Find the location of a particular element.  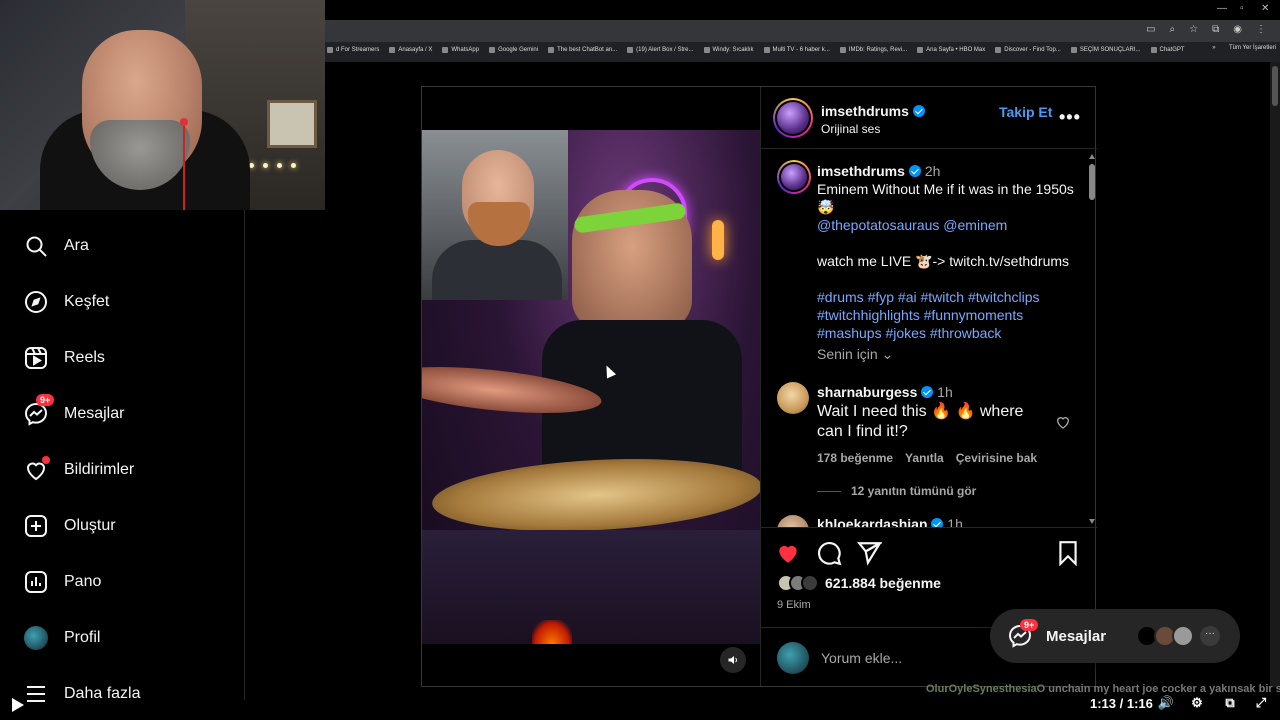

nav-item-messages: 9+ Mesajlar is located at coordinates (74, 412).